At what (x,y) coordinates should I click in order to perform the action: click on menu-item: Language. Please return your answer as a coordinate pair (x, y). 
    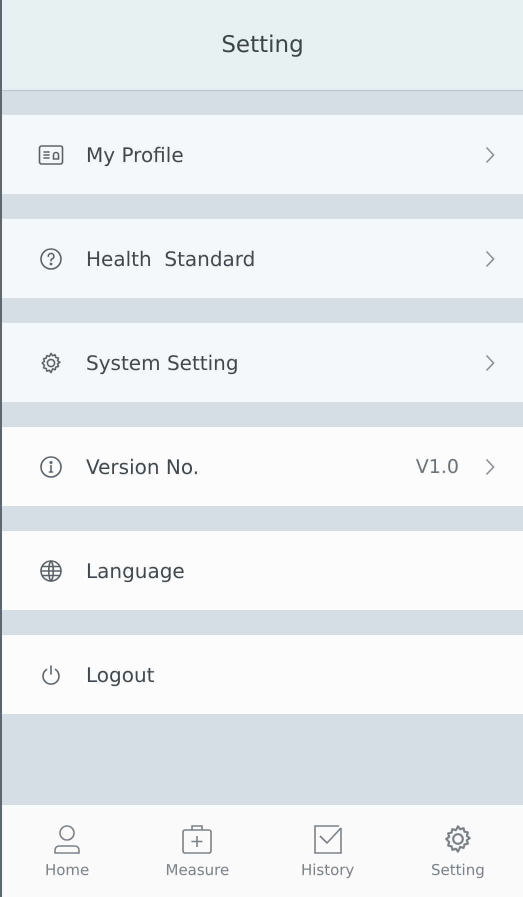
    Looking at the image, I should click on (262, 570).